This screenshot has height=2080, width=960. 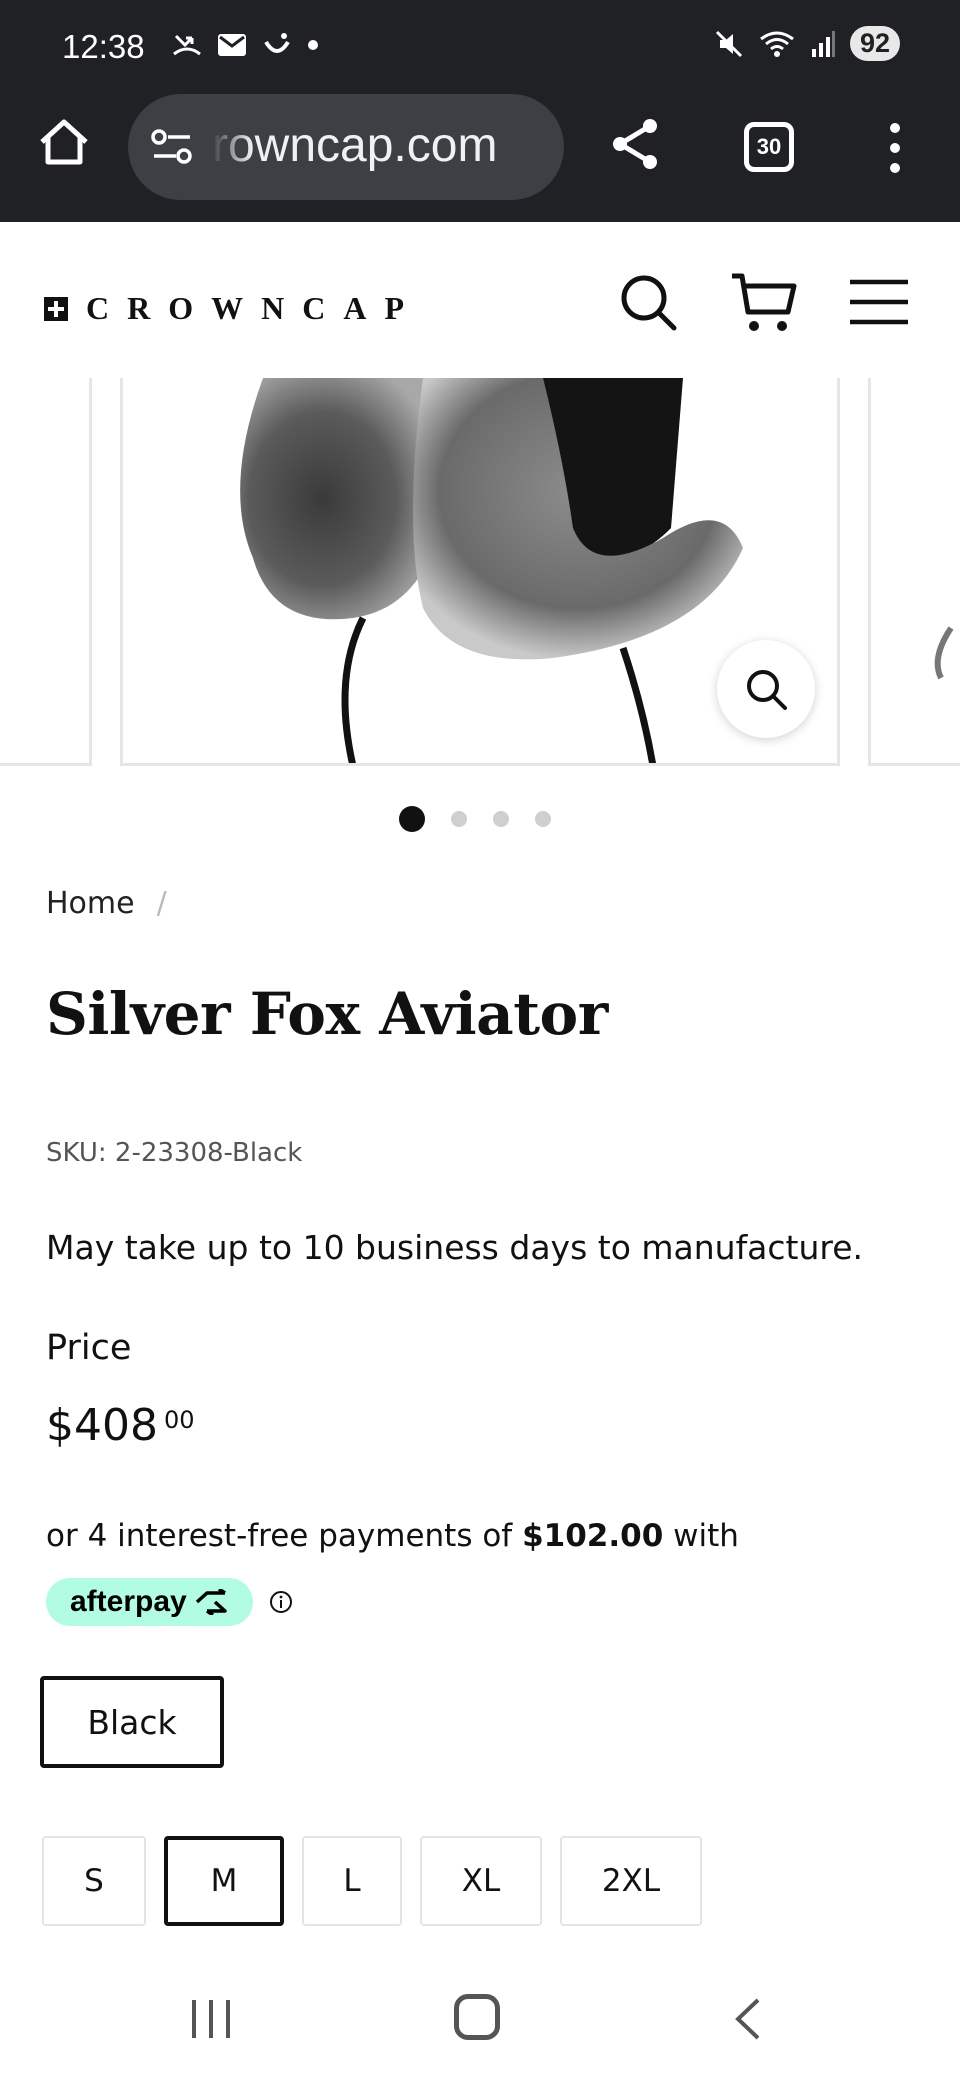 I want to click on price-main: $408, so click(x=102, y=1425).